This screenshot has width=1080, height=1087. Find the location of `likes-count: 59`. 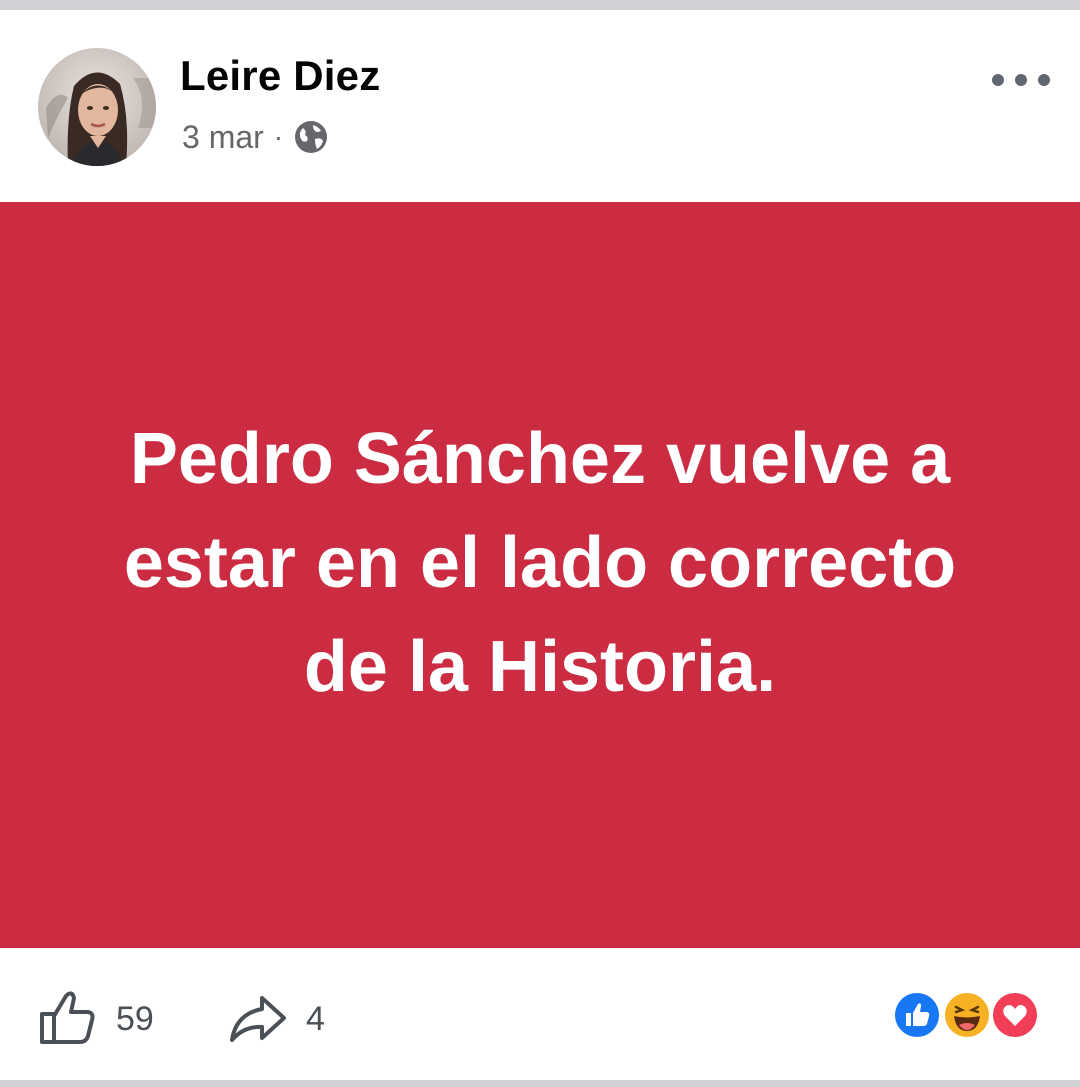

likes-count: 59 is located at coordinates (135, 1019).